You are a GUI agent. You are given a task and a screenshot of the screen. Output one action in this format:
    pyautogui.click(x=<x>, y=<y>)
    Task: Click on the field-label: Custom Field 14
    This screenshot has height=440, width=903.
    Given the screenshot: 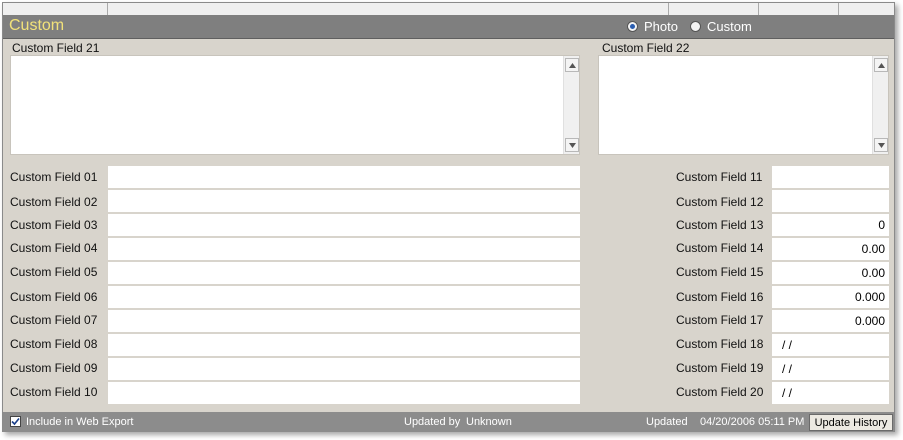 What is the action you would take?
    pyautogui.click(x=720, y=248)
    